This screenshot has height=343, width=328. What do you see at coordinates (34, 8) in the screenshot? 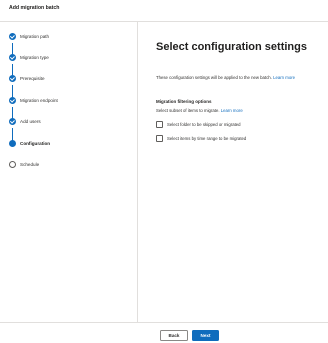
I see `panel-title: Add migration batch` at bounding box center [34, 8].